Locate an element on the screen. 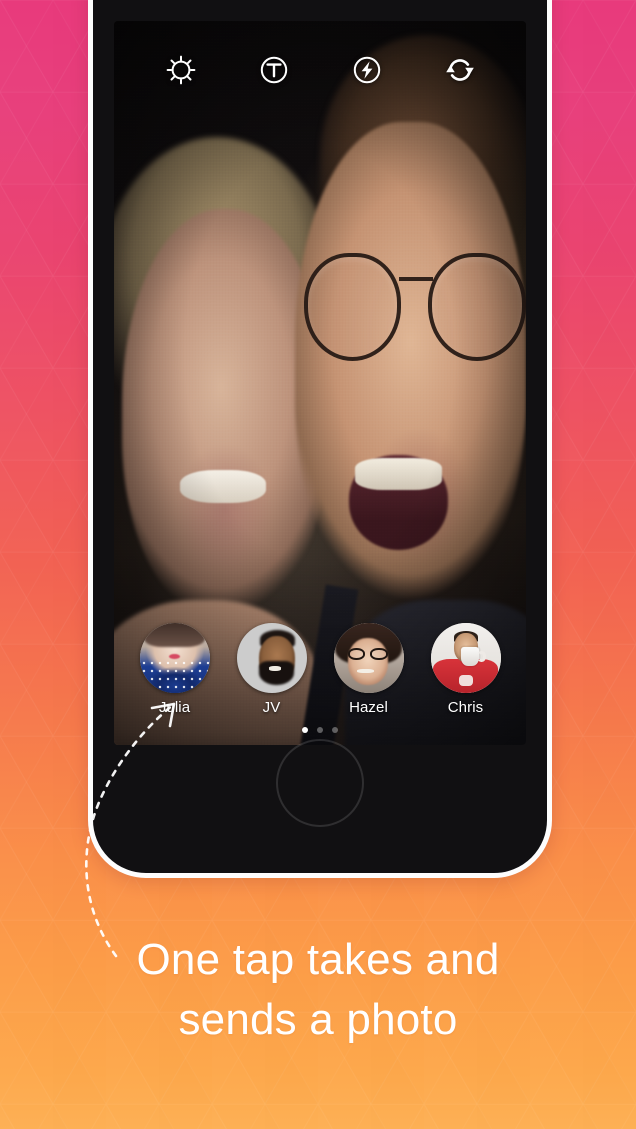  contacts-tray: Julia JV Hazel Chris is located at coordinates (320, 684).